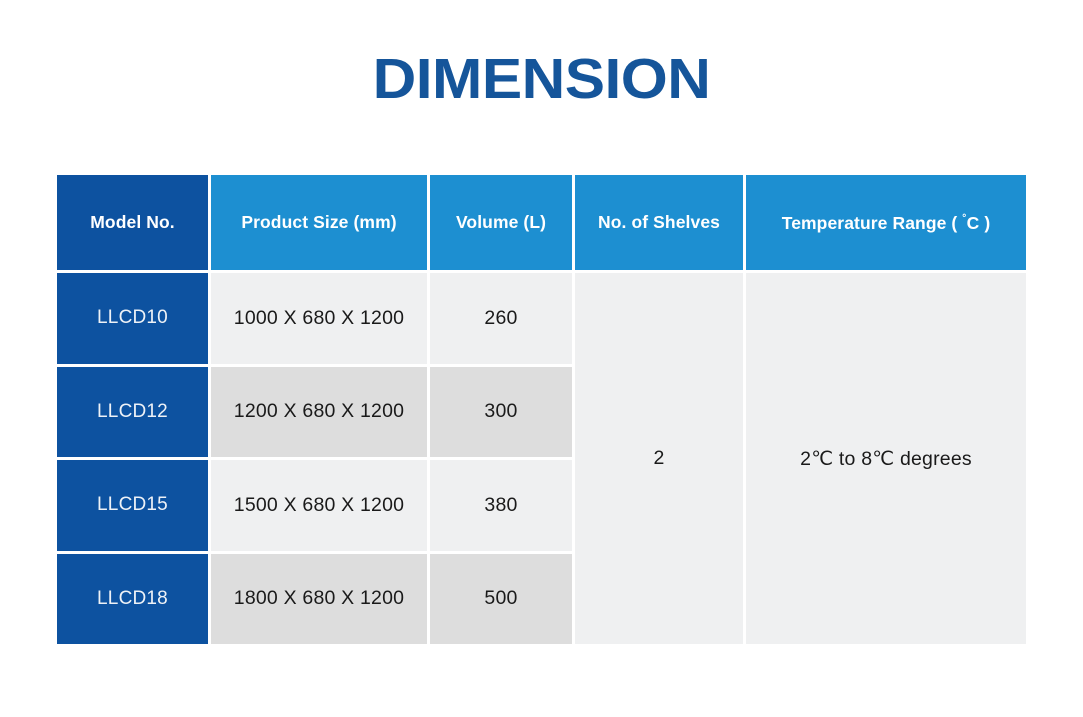 This screenshot has width=1083, height=717. I want to click on cell-model-llcd18: LLCD18, so click(134, 598).